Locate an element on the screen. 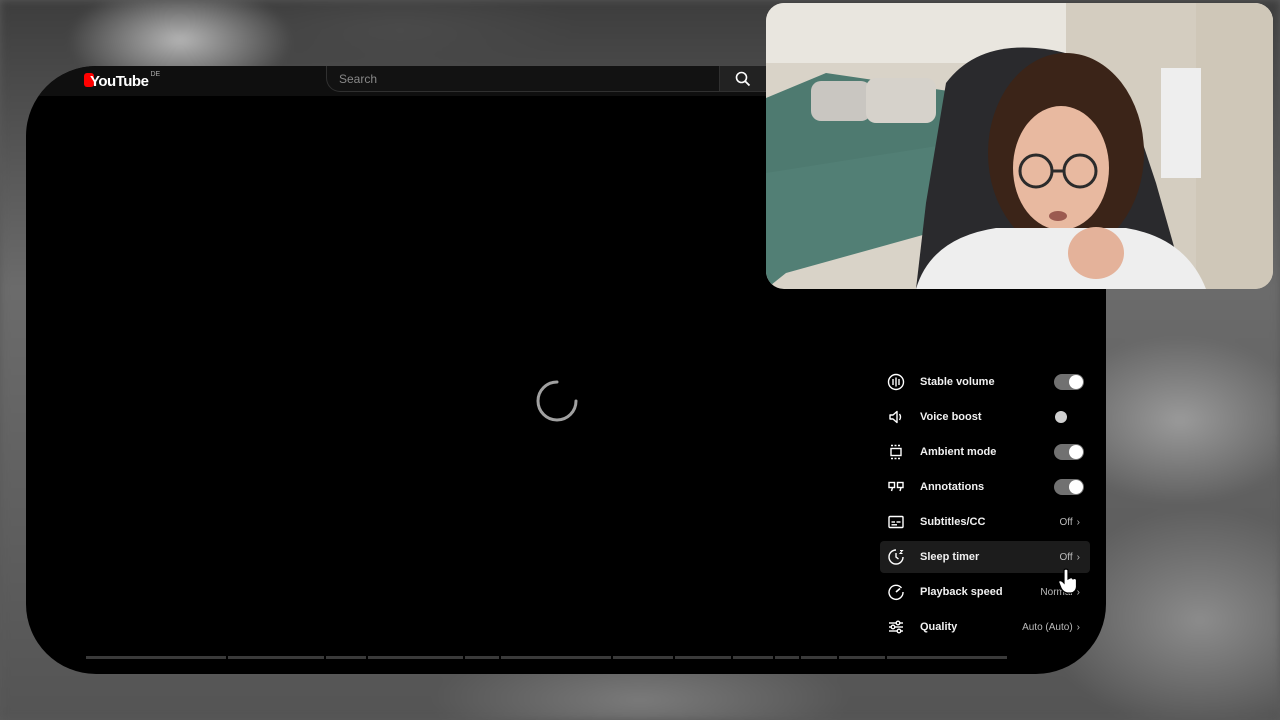 The width and height of the screenshot is (1280, 720). progress-bar is located at coordinates (566, 657).